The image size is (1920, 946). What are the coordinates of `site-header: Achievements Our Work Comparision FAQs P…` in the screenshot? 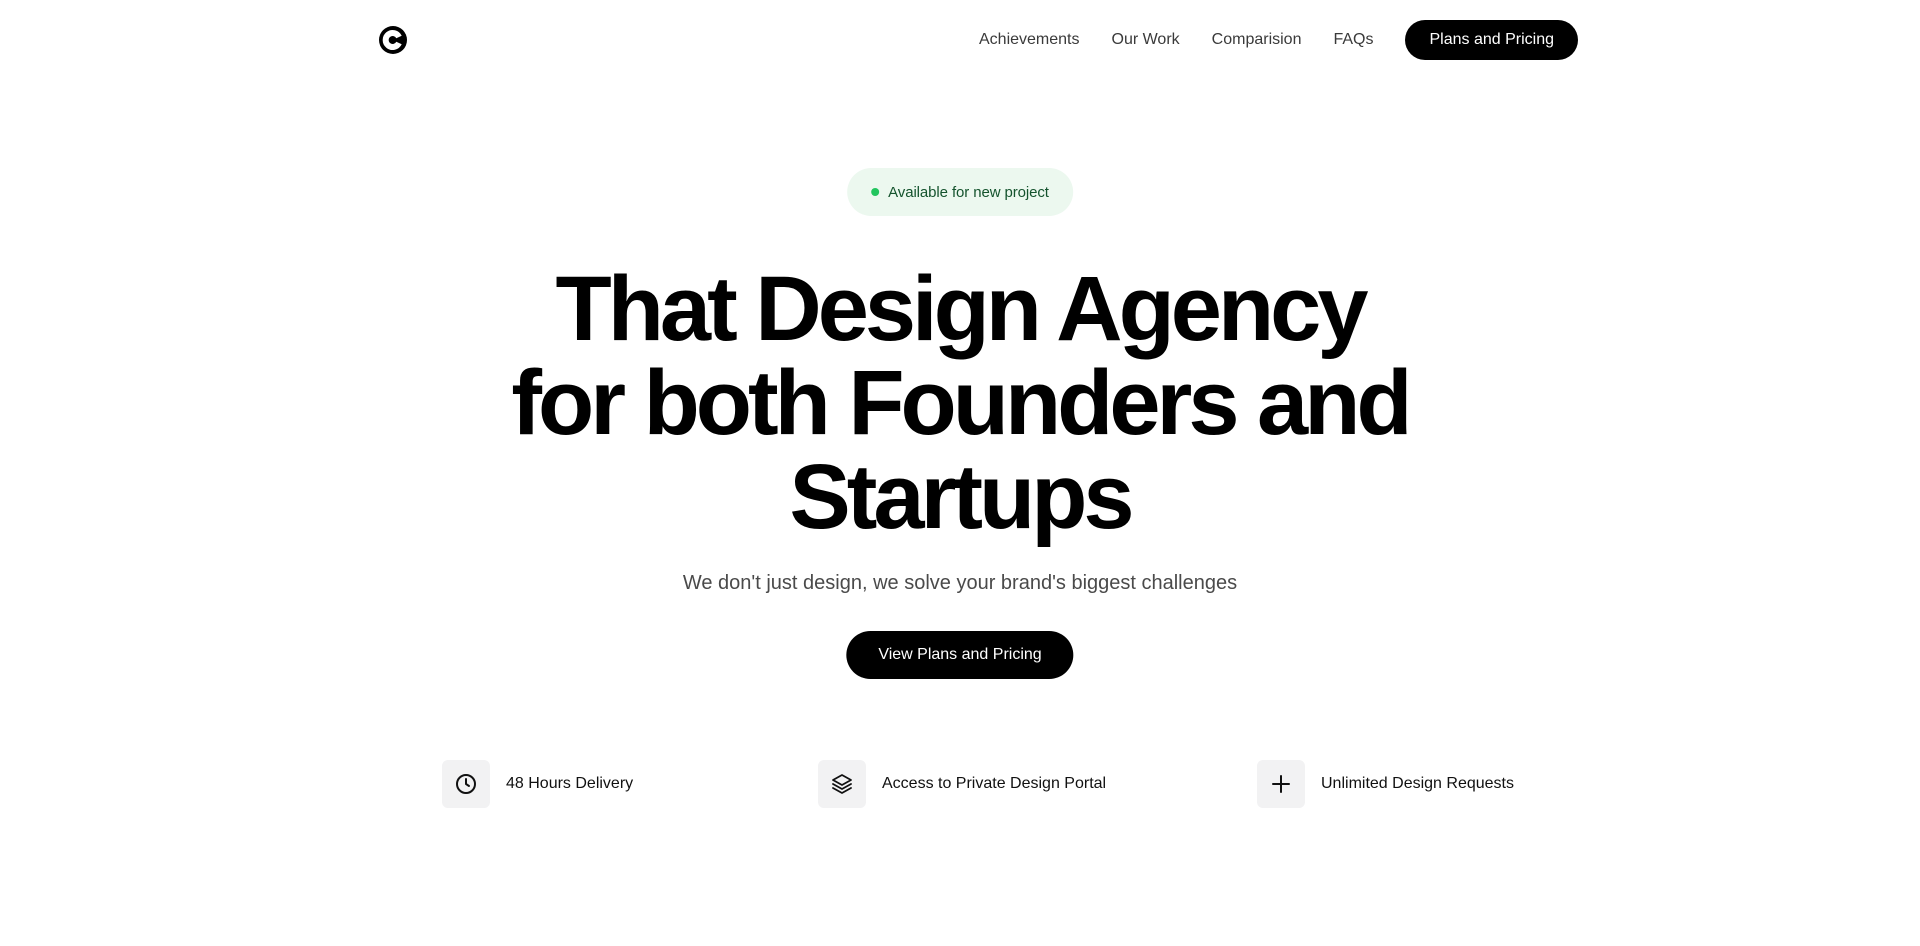 It's located at (978, 40).